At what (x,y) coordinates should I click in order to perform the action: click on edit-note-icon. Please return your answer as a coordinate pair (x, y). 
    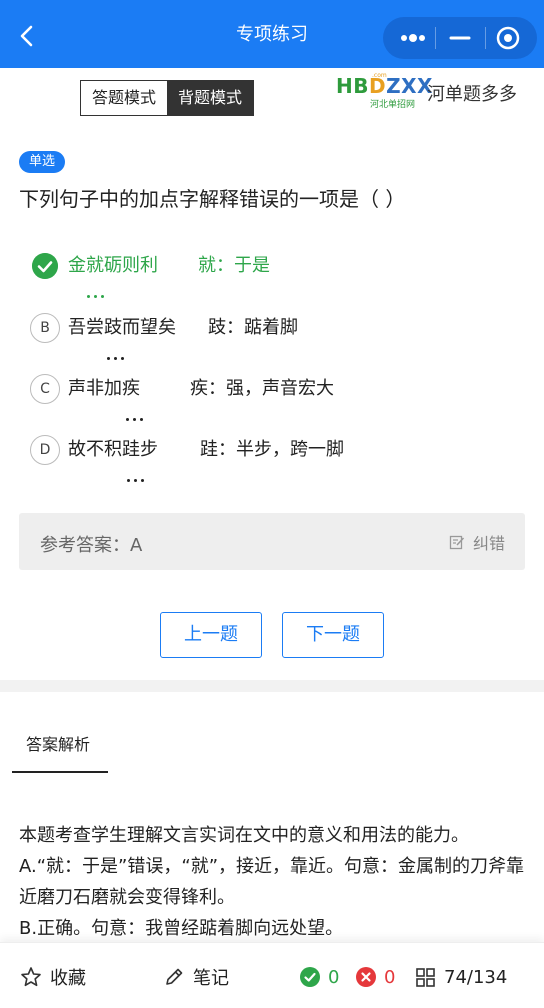
    Looking at the image, I should click on (457, 542).